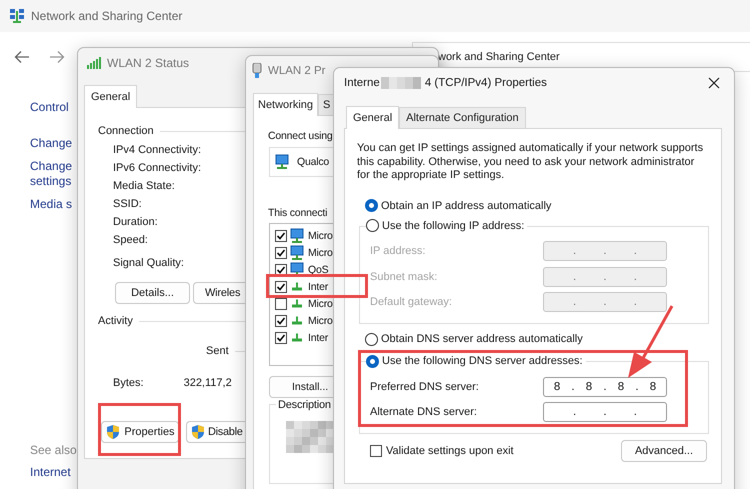 This screenshot has width=750, height=489. Describe the element at coordinates (144, 186) in the screenshot. I see `field-label: Media State:` at that location.